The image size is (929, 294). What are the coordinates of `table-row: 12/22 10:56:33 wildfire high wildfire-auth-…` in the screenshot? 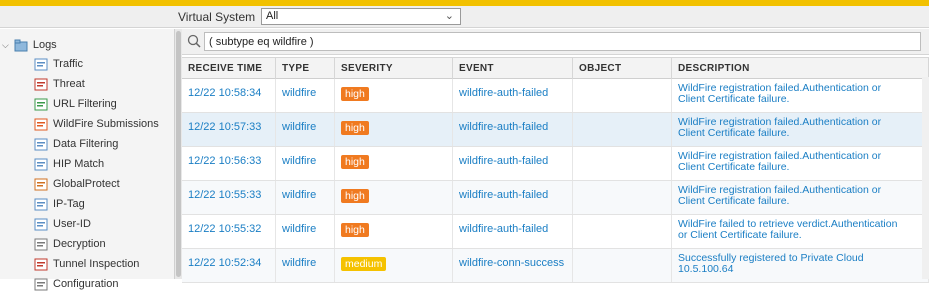 It's located at (555, 164).